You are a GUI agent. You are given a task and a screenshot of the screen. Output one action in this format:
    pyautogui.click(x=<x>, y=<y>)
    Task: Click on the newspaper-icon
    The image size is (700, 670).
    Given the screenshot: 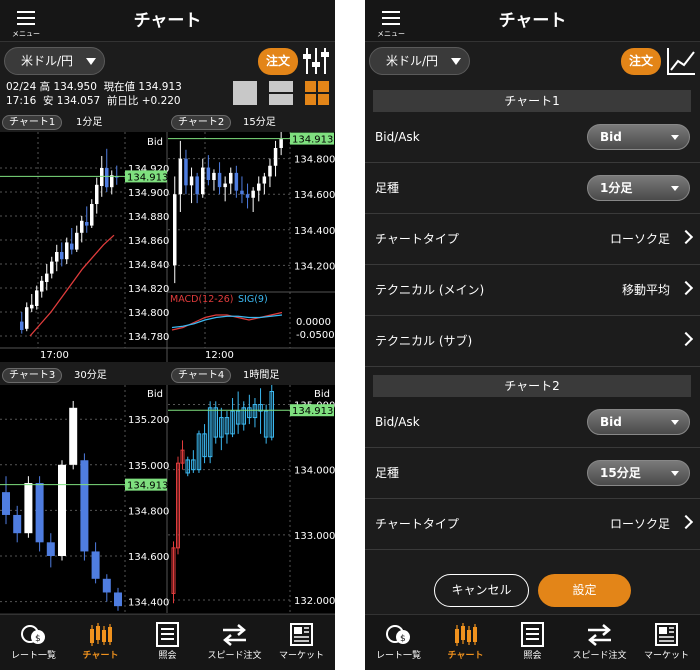 What is the action you would take?
    pyautogui.click(x=666, y=634)
    